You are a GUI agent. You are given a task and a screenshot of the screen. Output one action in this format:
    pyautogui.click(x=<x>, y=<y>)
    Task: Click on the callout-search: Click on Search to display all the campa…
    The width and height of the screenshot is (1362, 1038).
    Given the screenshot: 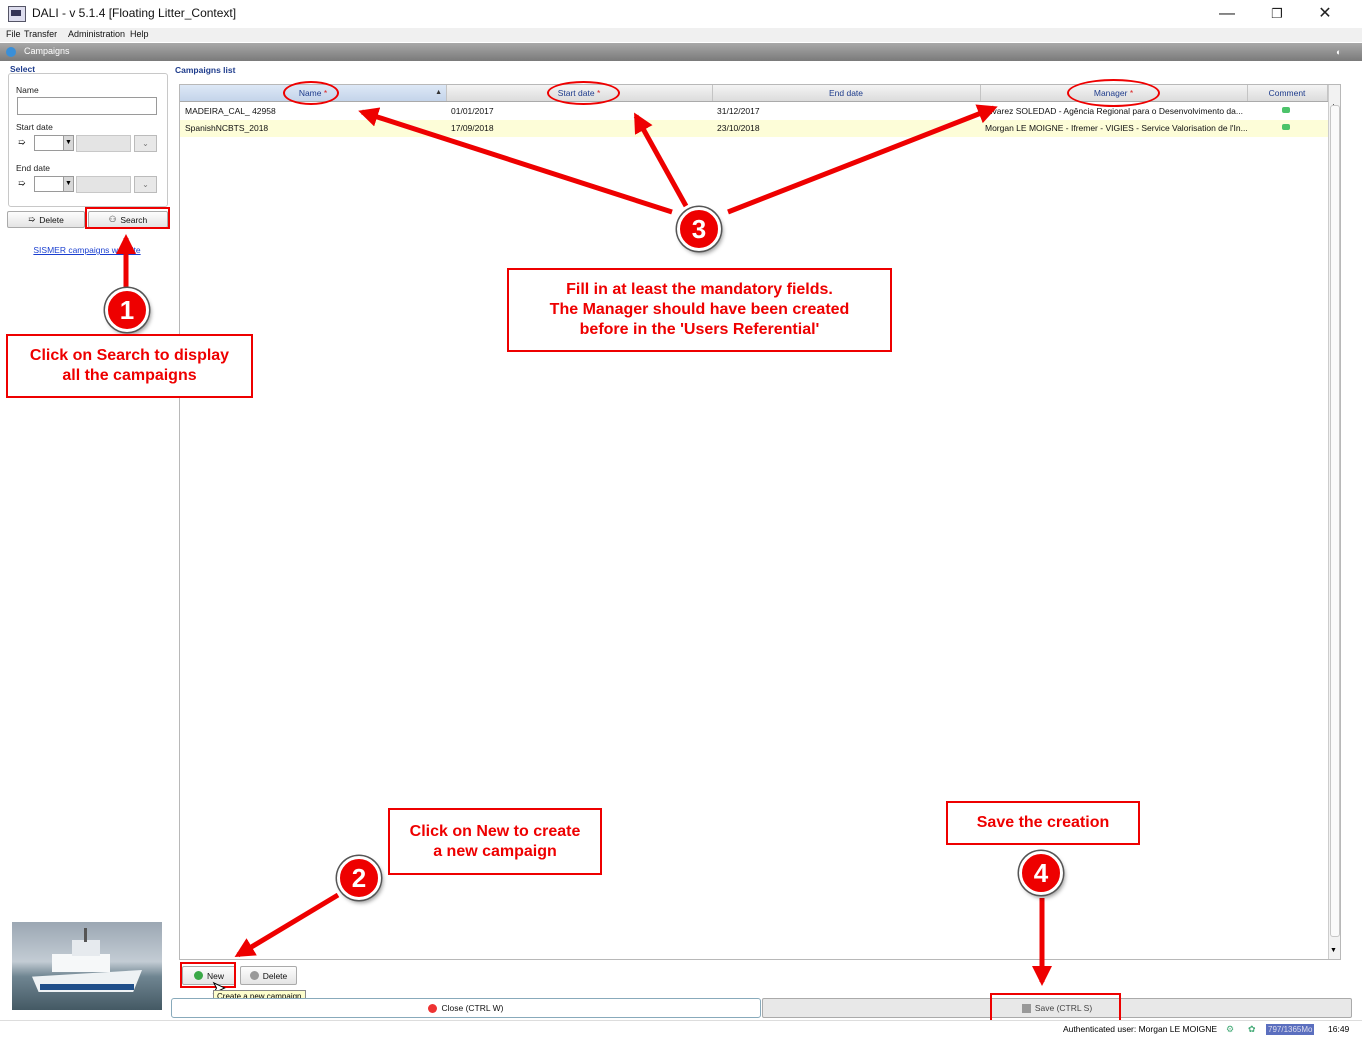 What is the action you would take?
    pyautogui.click(x=129, y=366)
    